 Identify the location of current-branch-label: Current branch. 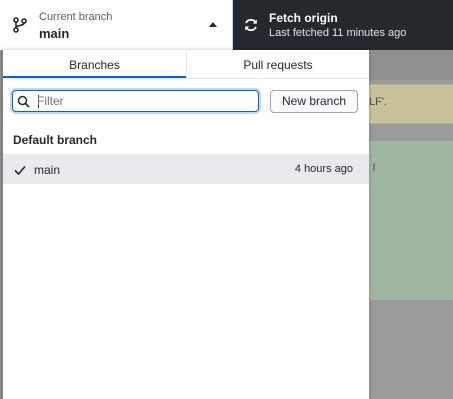
(76, 17).